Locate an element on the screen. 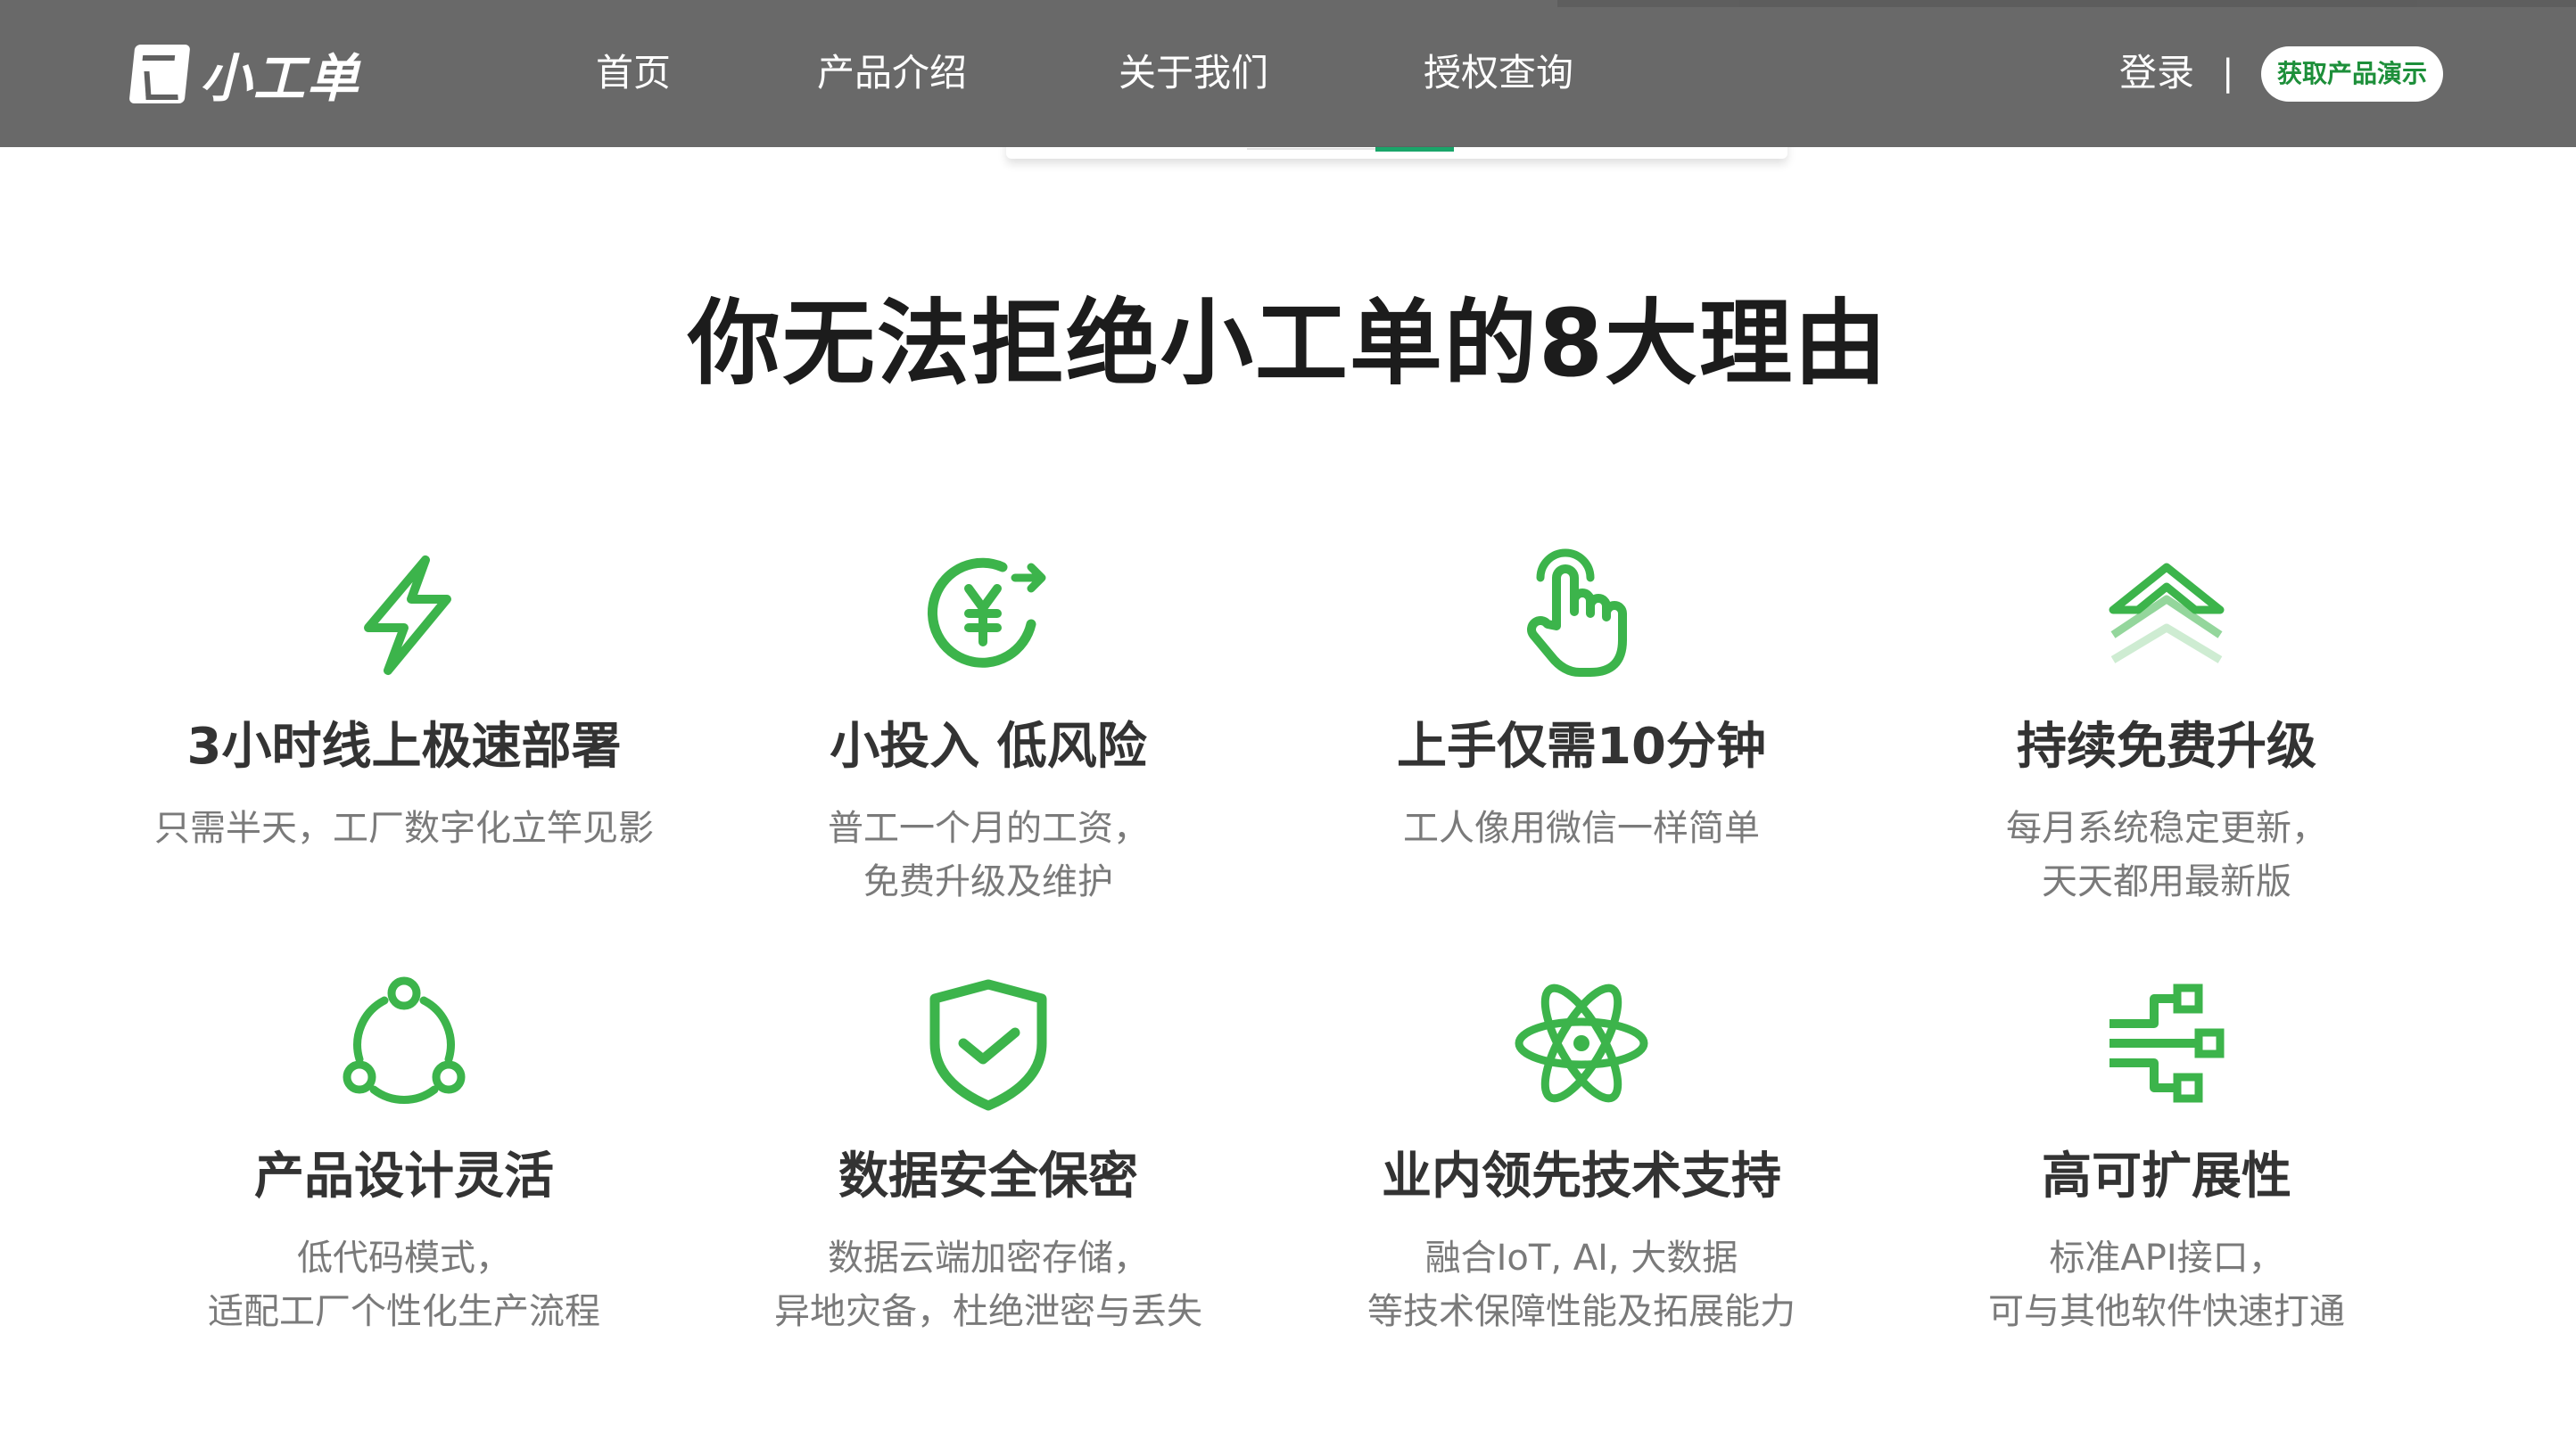 Image resolution: width=2576 pixels, height=1432 pixels. login-link: 登录 is located at coordinates (2156, 73).